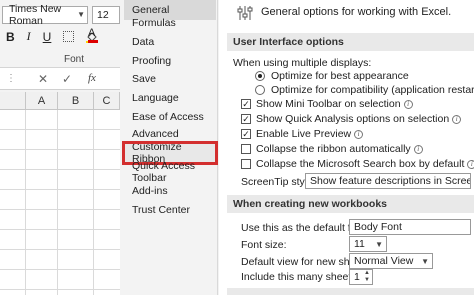  I want to click on sheets-count-label: Include this many sheets:, so click(300, 277).